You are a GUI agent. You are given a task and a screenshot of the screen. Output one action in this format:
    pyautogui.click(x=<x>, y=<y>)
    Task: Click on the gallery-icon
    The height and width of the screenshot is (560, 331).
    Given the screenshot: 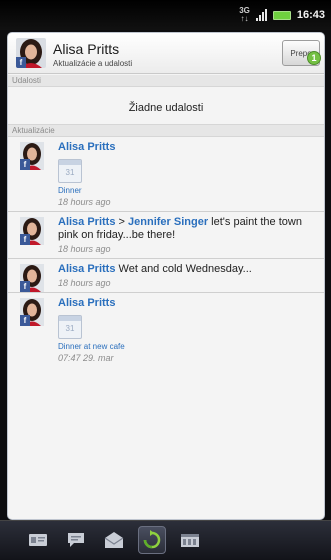 What is the action you would take?
    pyautogui.click(x=190, y=540)
    